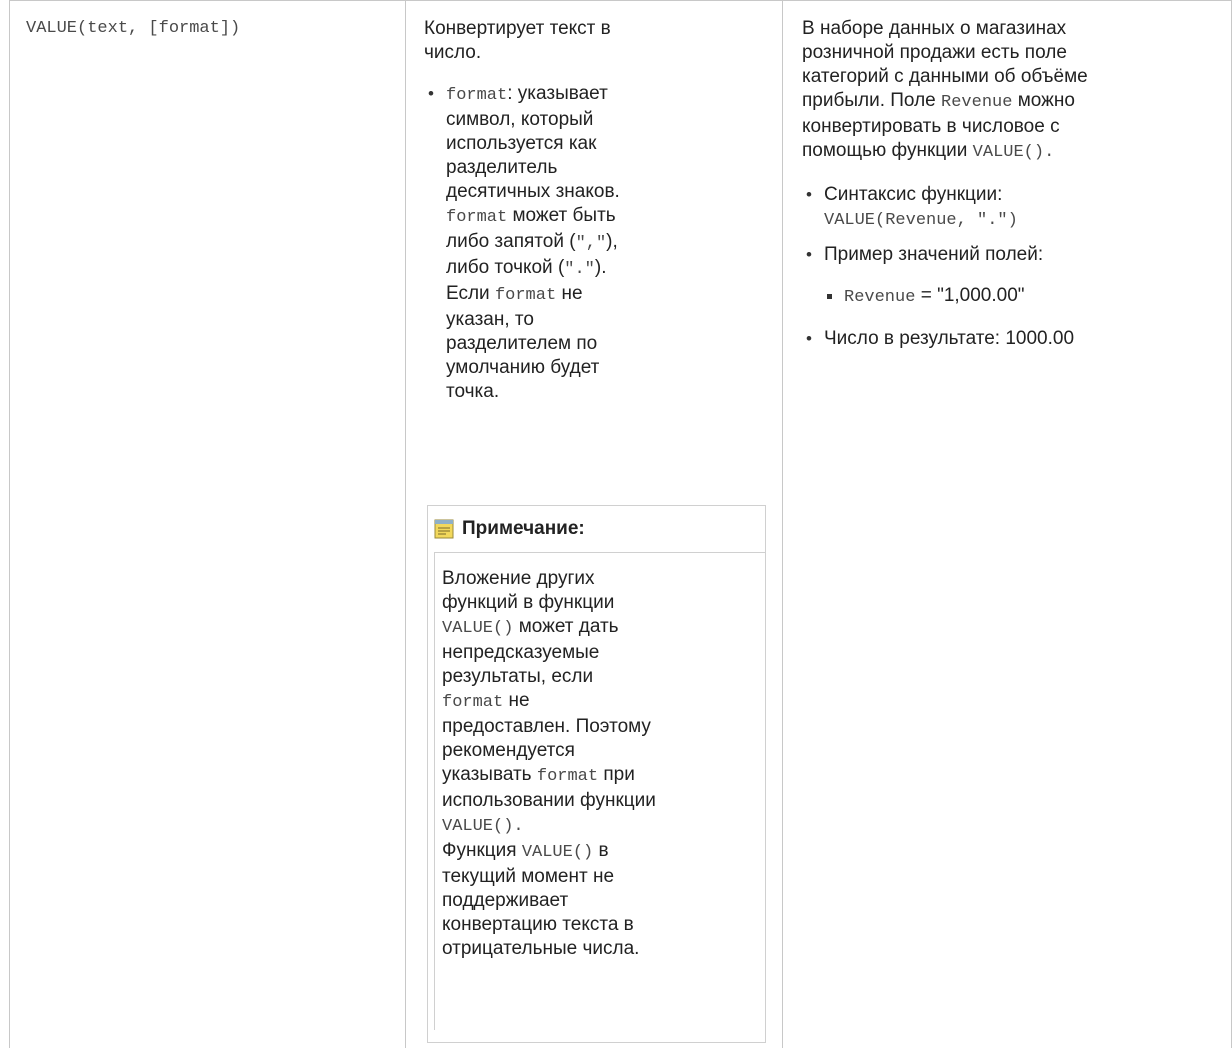 The image size is (1232, 1048). I want to click on text-line: разделителем по, so click(522, 343).